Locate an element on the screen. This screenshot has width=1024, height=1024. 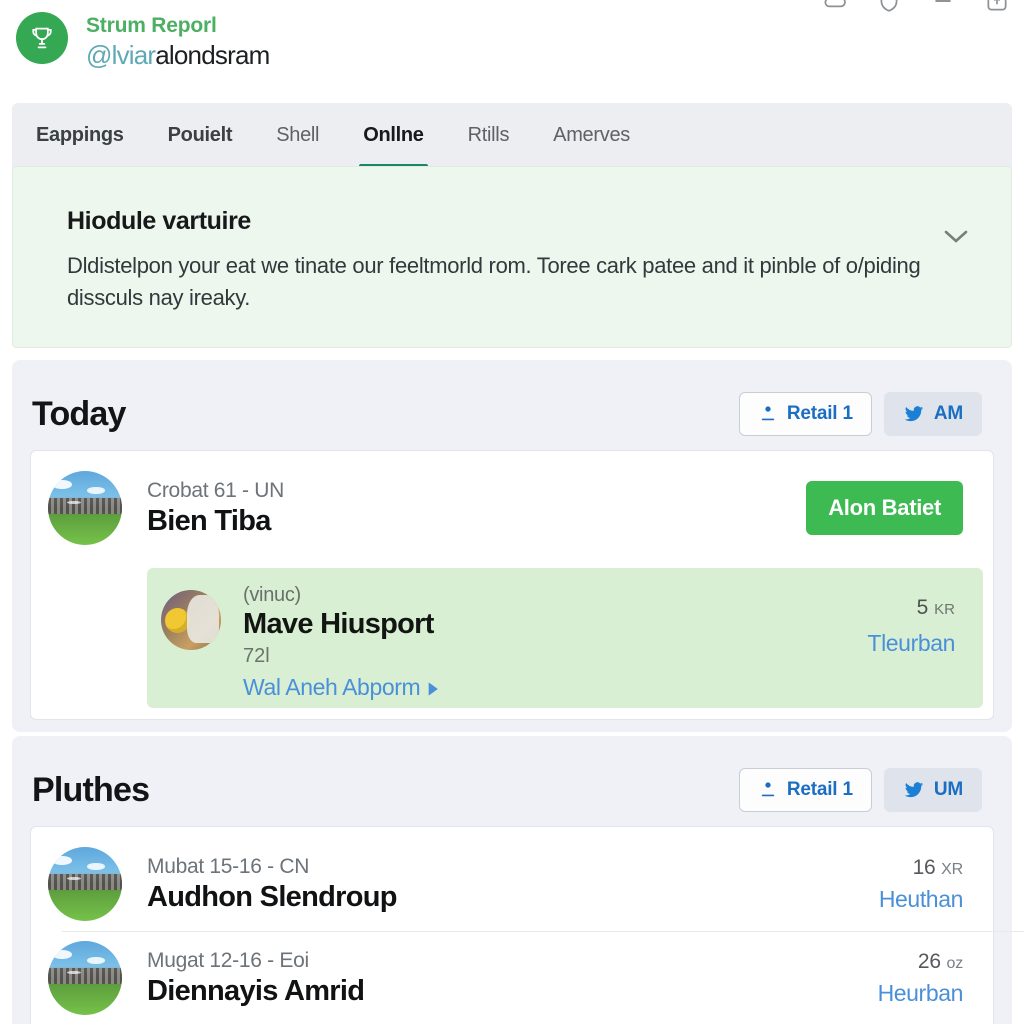
nested-row-right-link: Tleurban is located at coordinates (911, 643).